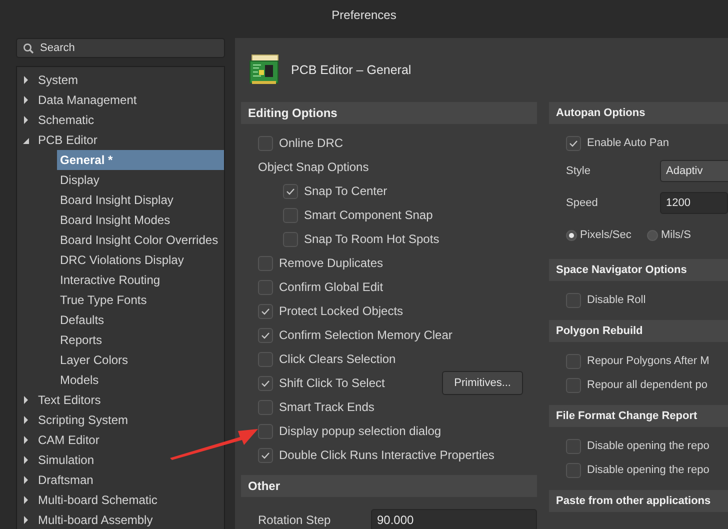 Image resolution: width=728 pixels, height=529 pixels. What do you see at coordinates (638, 113) in the screenshot?
I see `section-header: Autopan Options` at bounding box center [638, 113].